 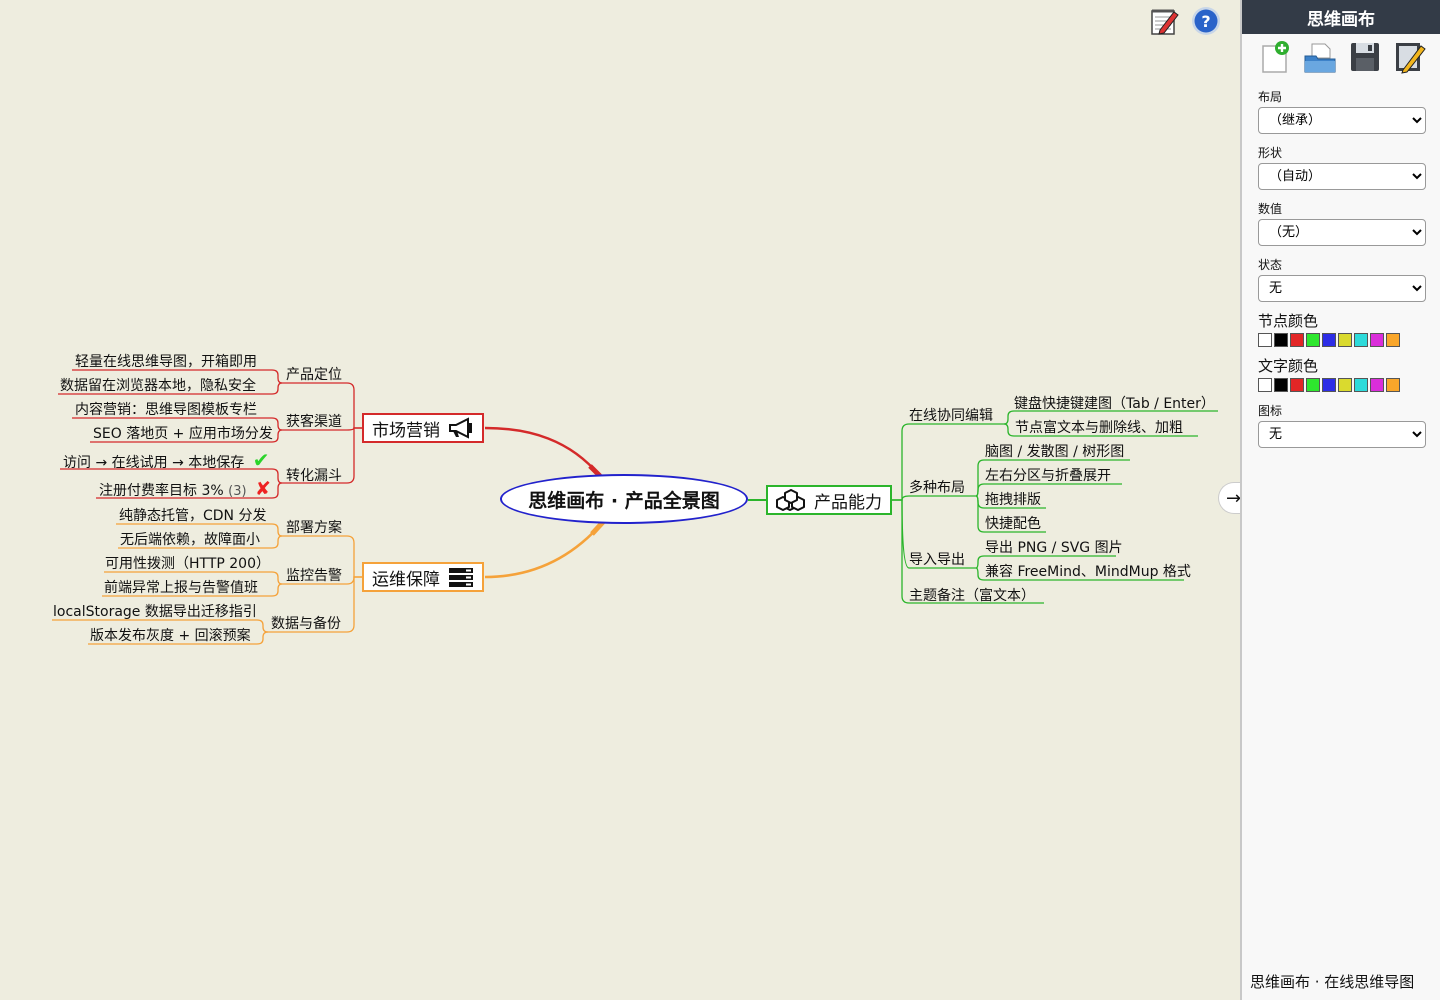 I want to click on notepad-pencil-icon, so click(x=1165, y=22).